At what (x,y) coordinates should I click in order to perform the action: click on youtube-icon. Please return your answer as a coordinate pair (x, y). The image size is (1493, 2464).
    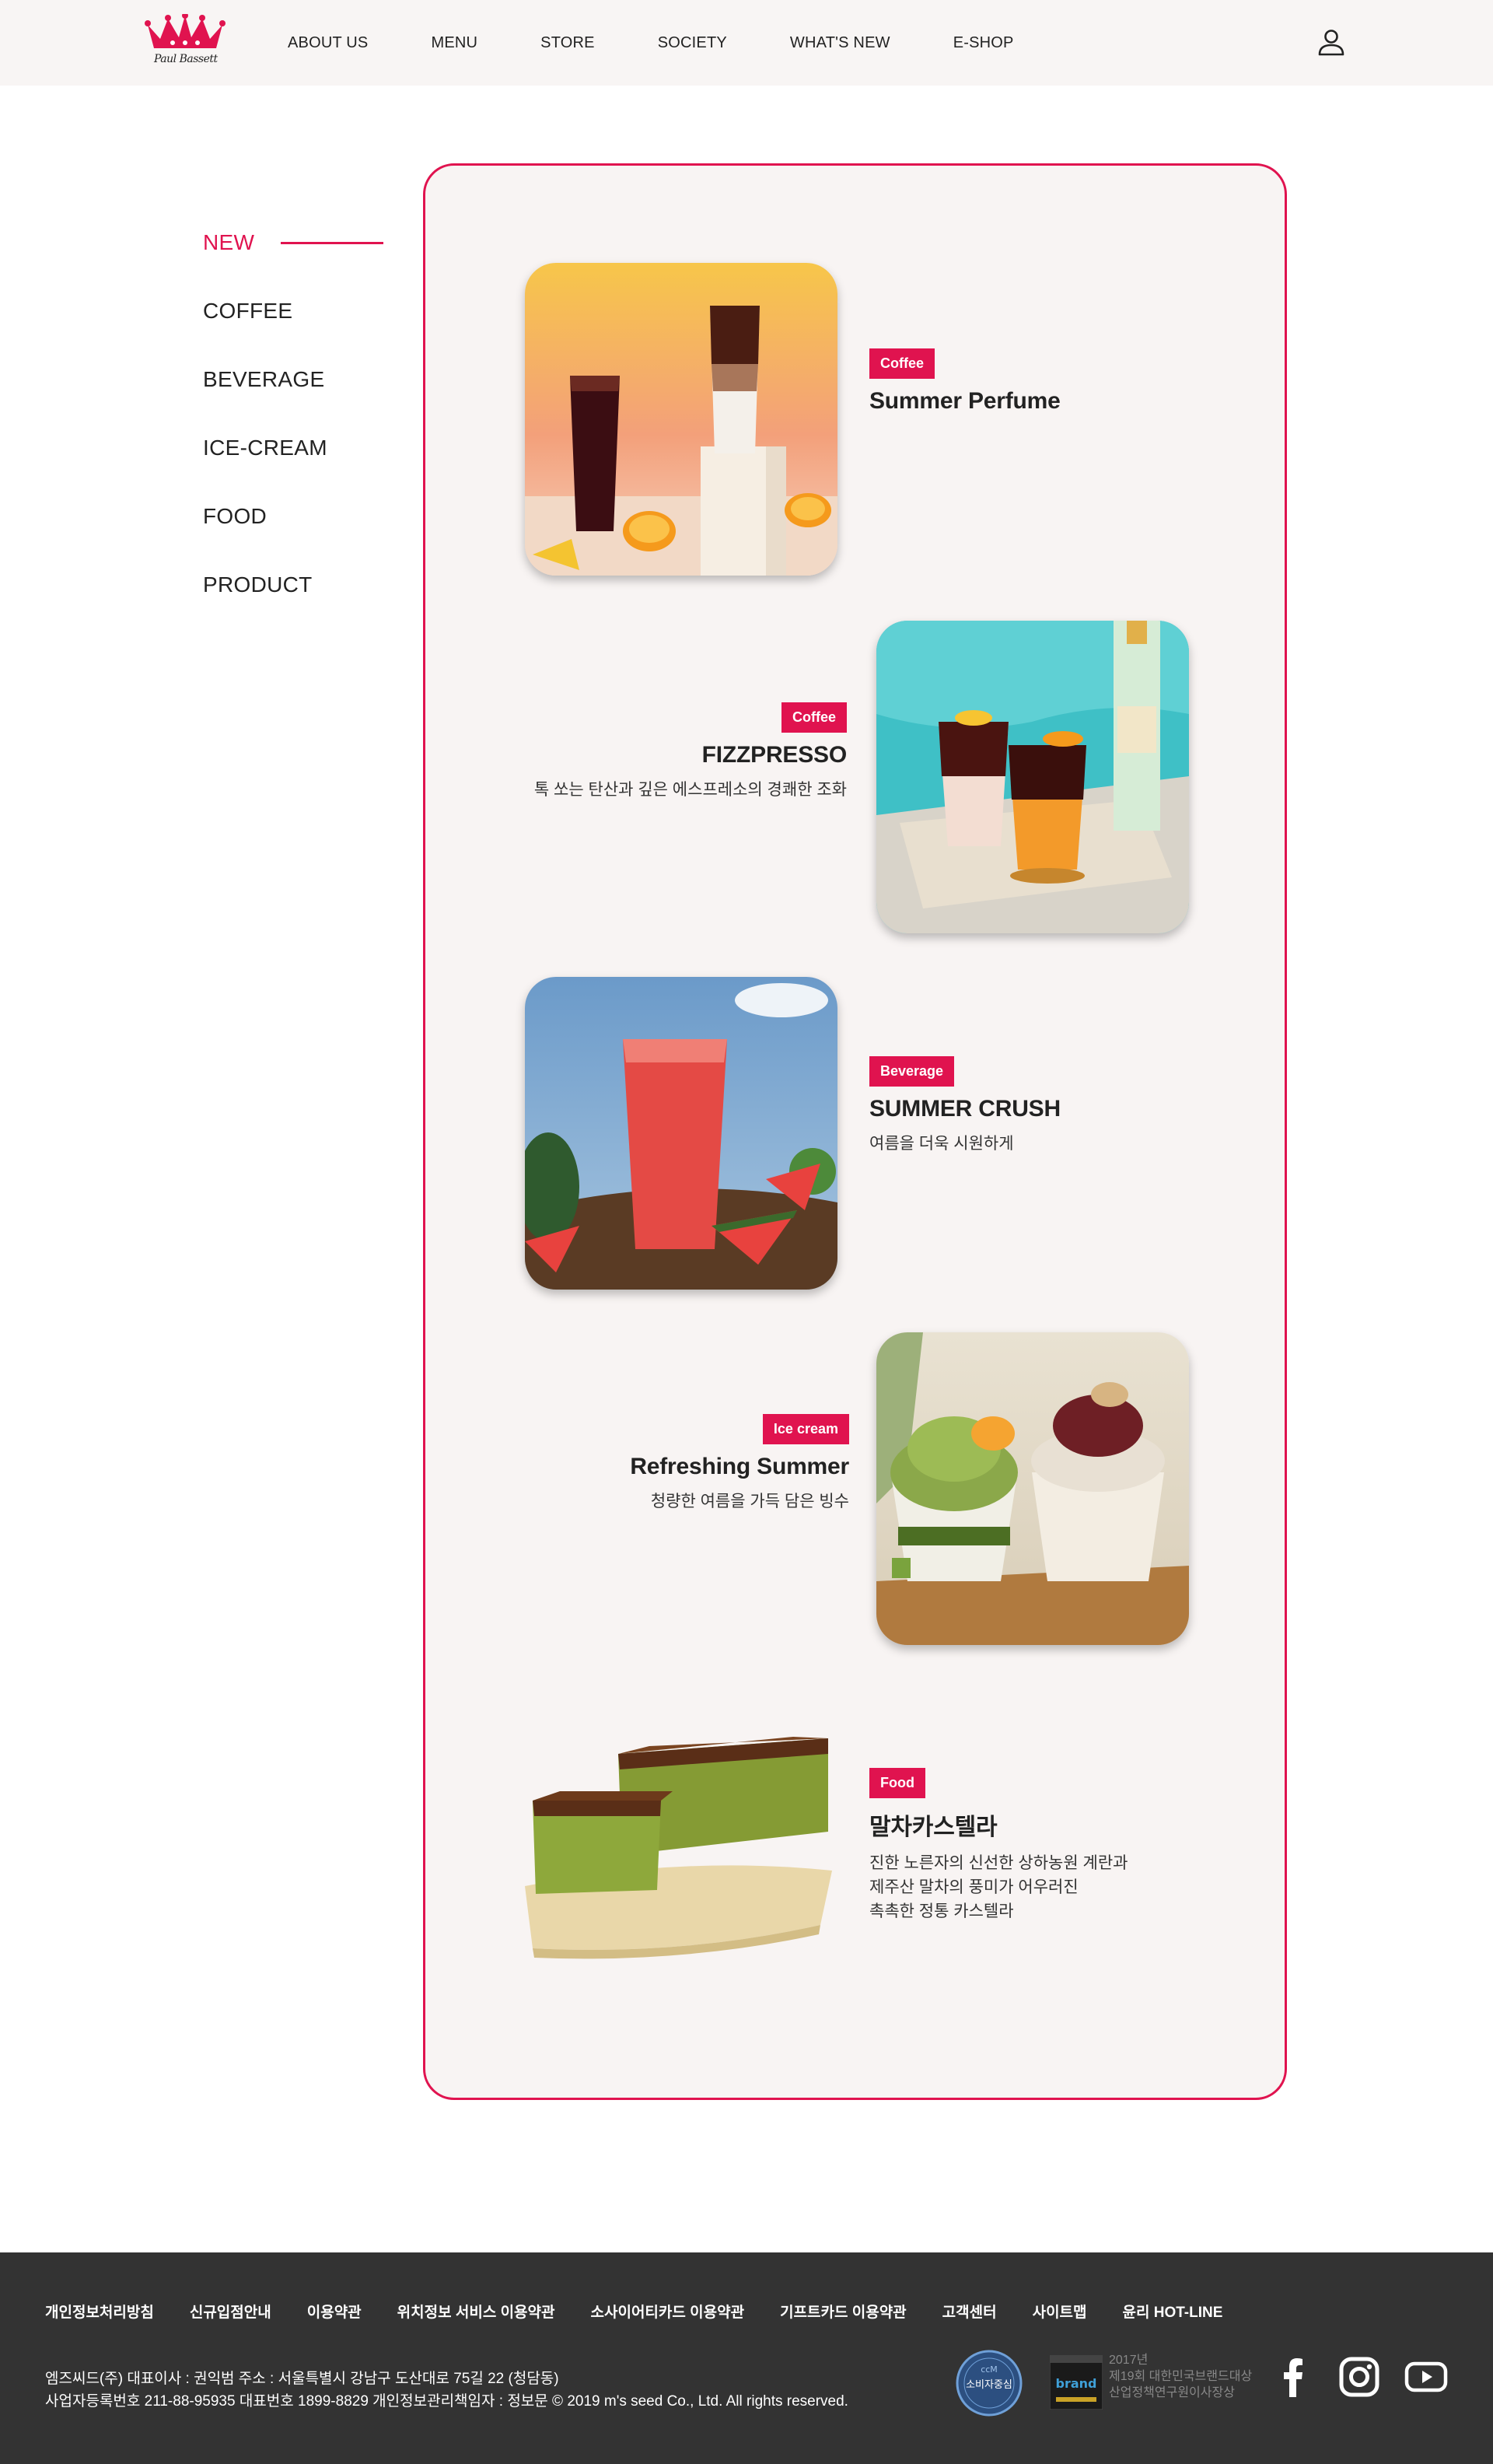
    Looking at the image, I should click on (1426, 2377).